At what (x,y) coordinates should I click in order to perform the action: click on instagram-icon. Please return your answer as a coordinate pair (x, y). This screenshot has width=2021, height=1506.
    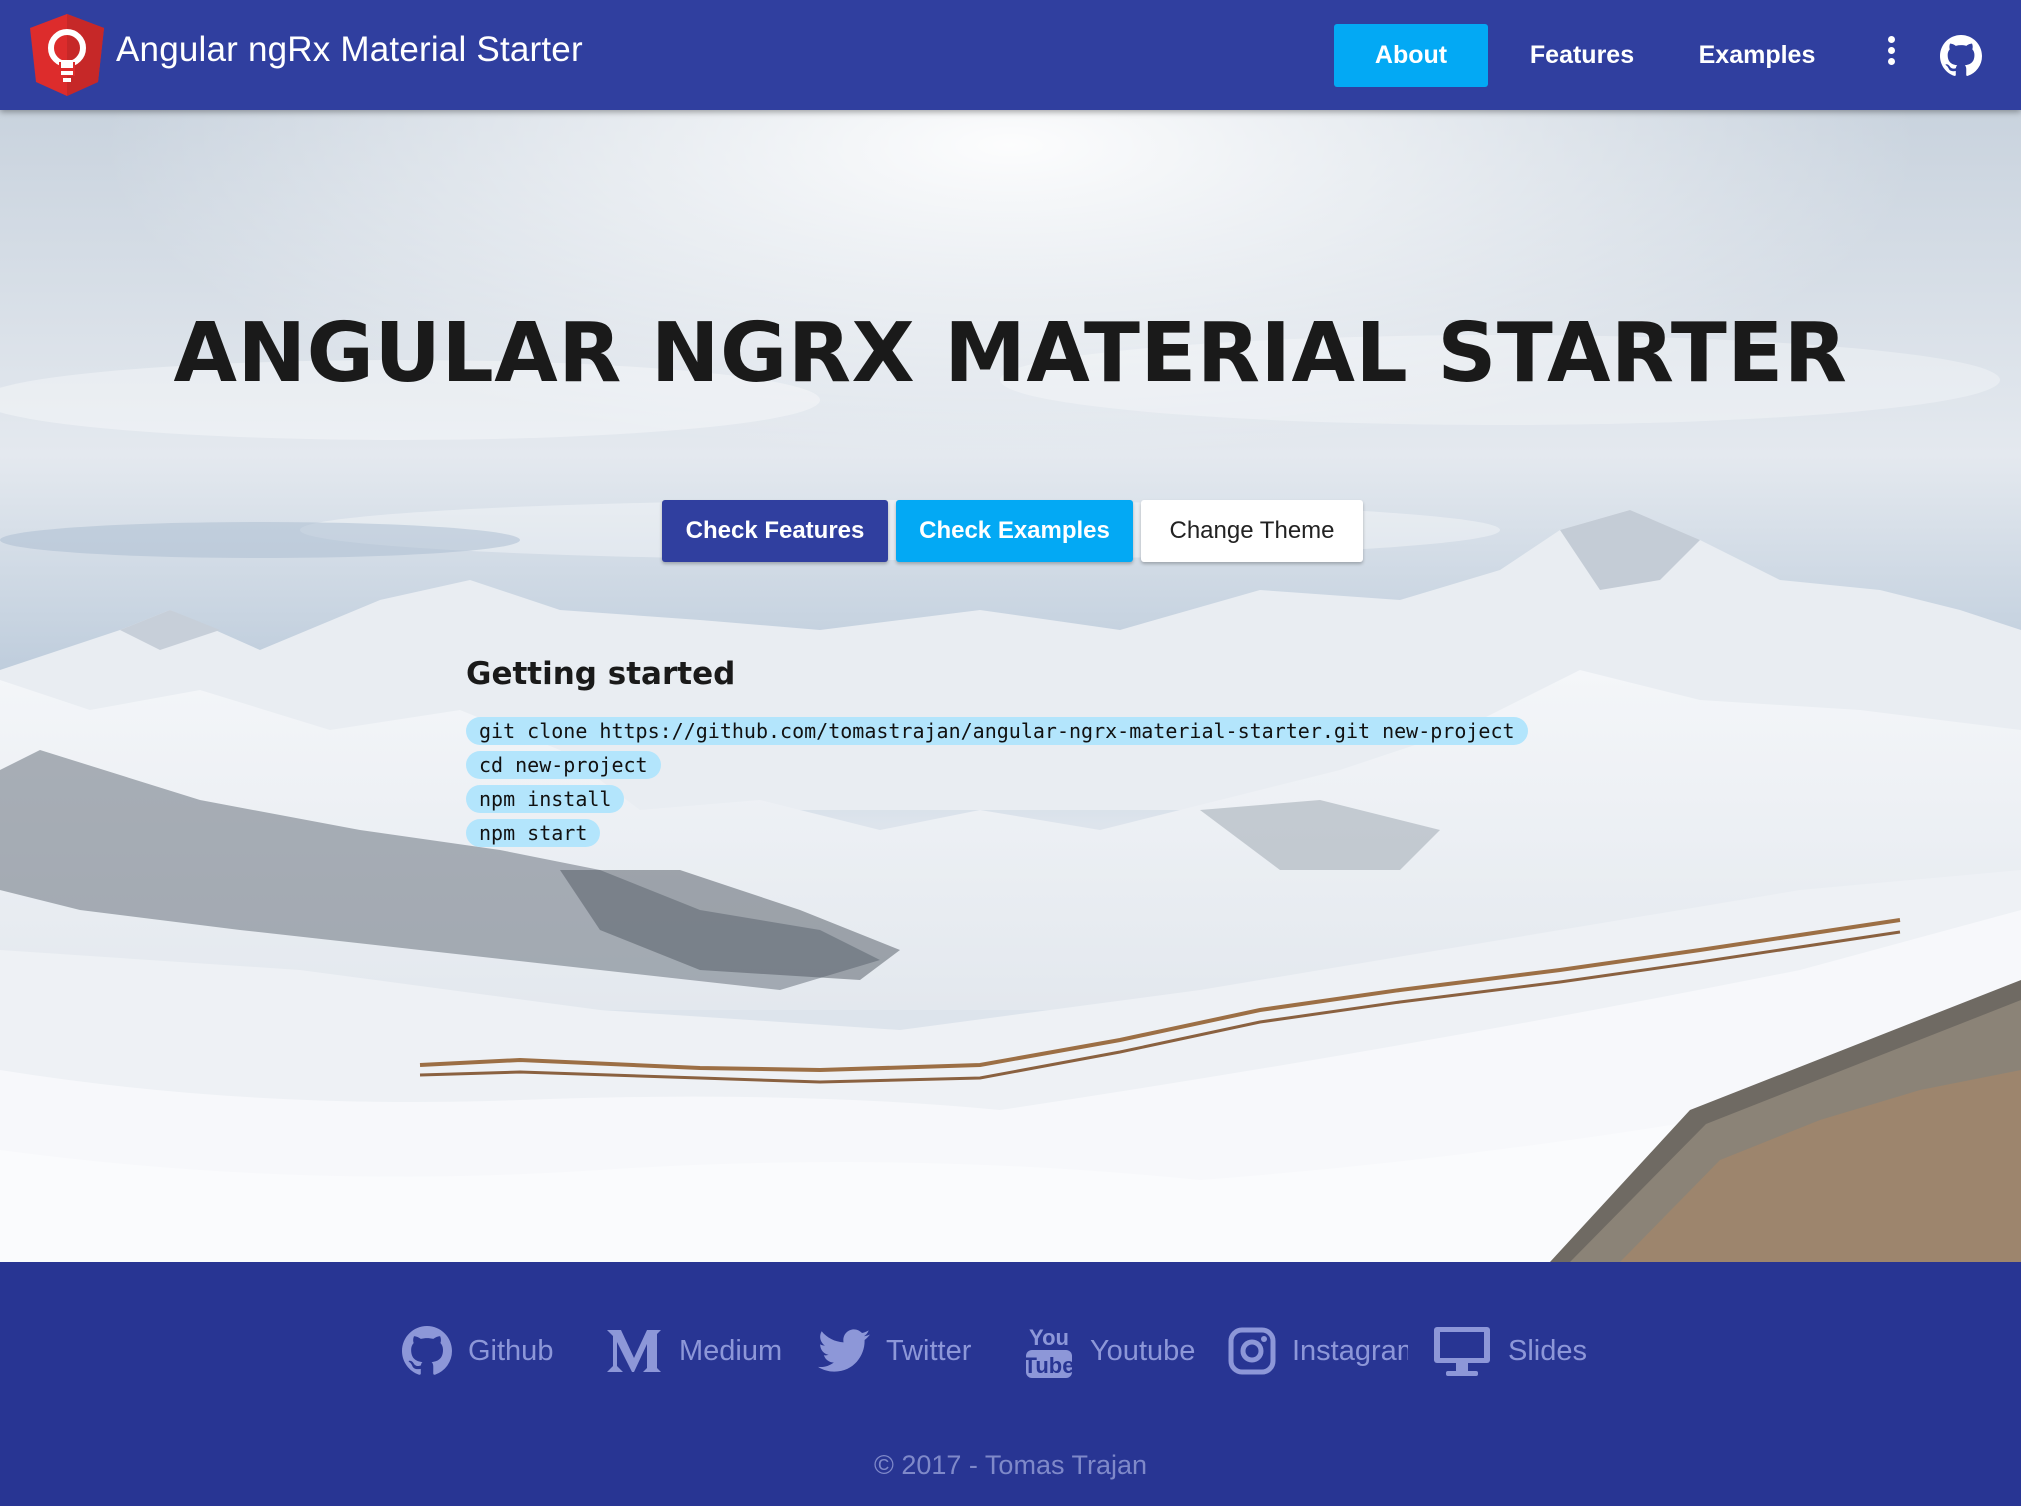
    Looking at the image, I should click on (1252, 1351).